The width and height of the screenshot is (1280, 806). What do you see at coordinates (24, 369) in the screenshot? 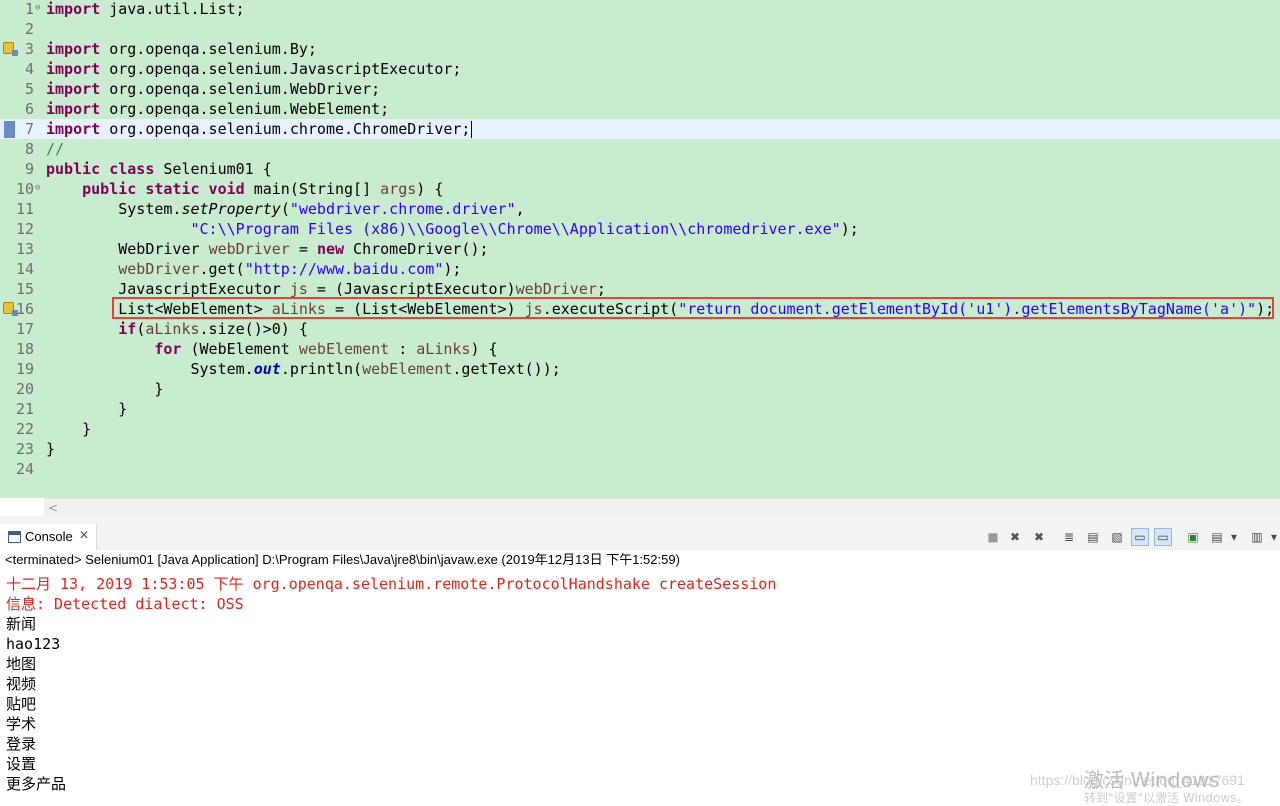
I see `line-number: 19` at bounding box center [24, 369].